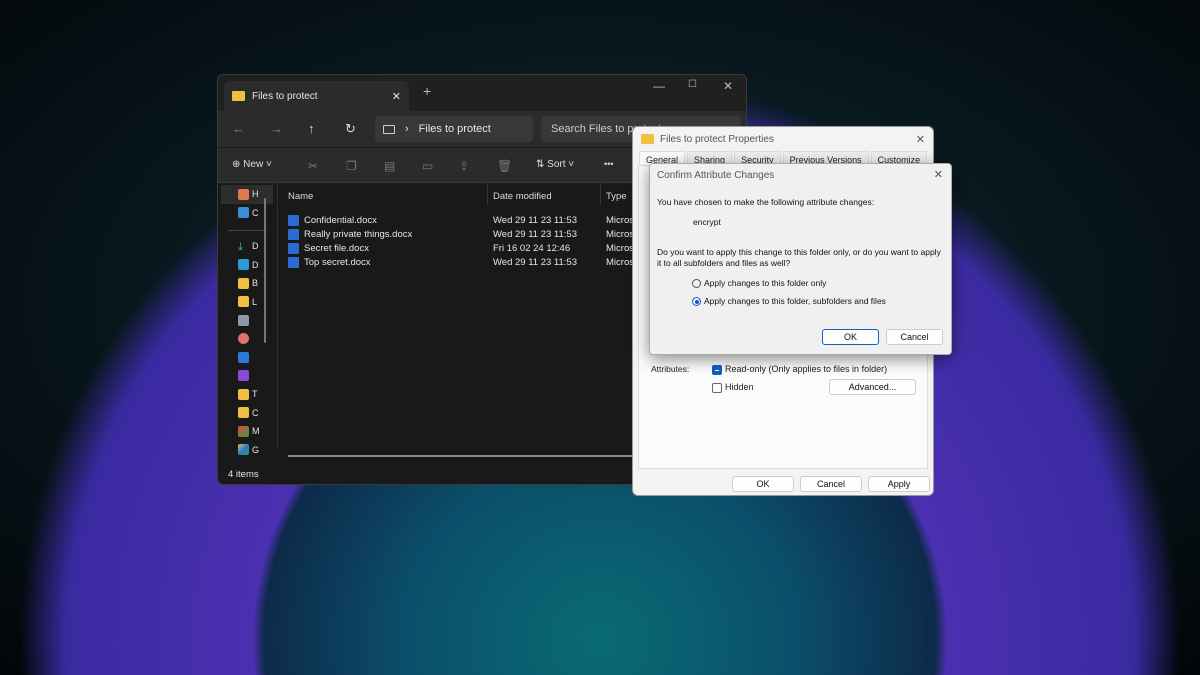  I want to click on radio-selected-icon, so click(696, 302).